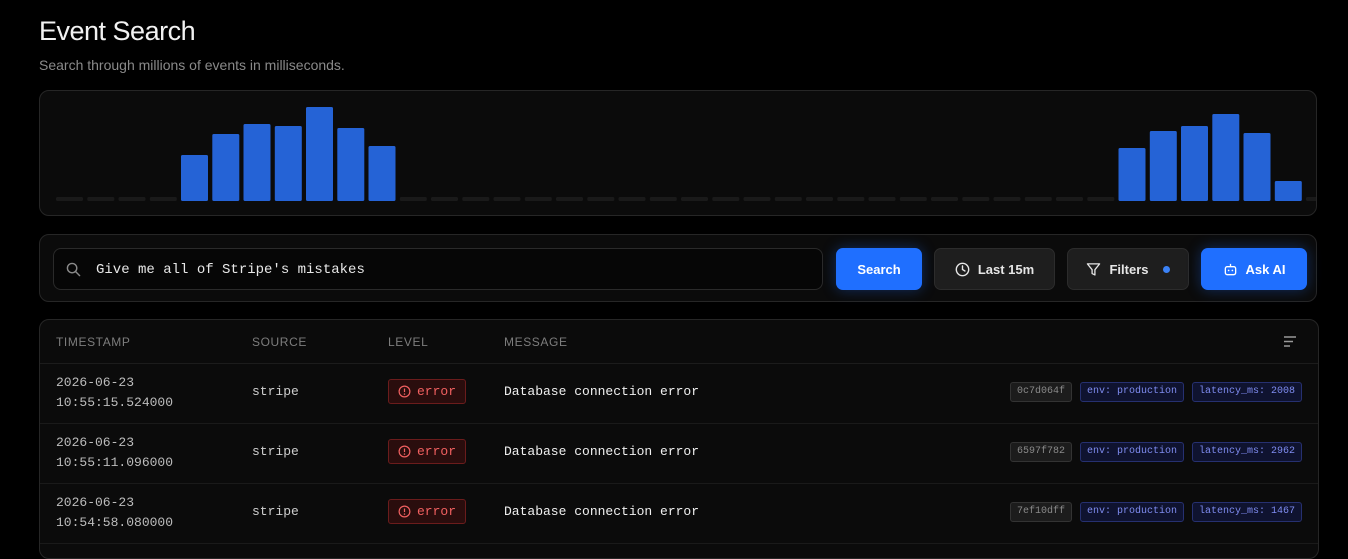  Describe the element at coordinates (115, 462) in the screenshot. I see `timestamp-time: 10:55:11.096000` at that location.